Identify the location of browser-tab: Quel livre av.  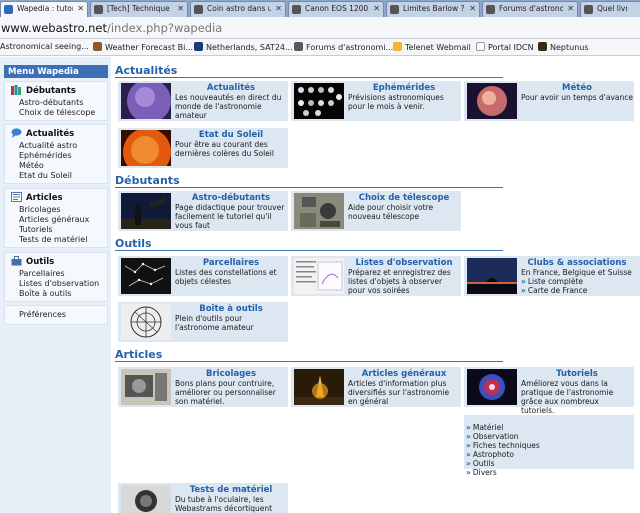
(610, 9).